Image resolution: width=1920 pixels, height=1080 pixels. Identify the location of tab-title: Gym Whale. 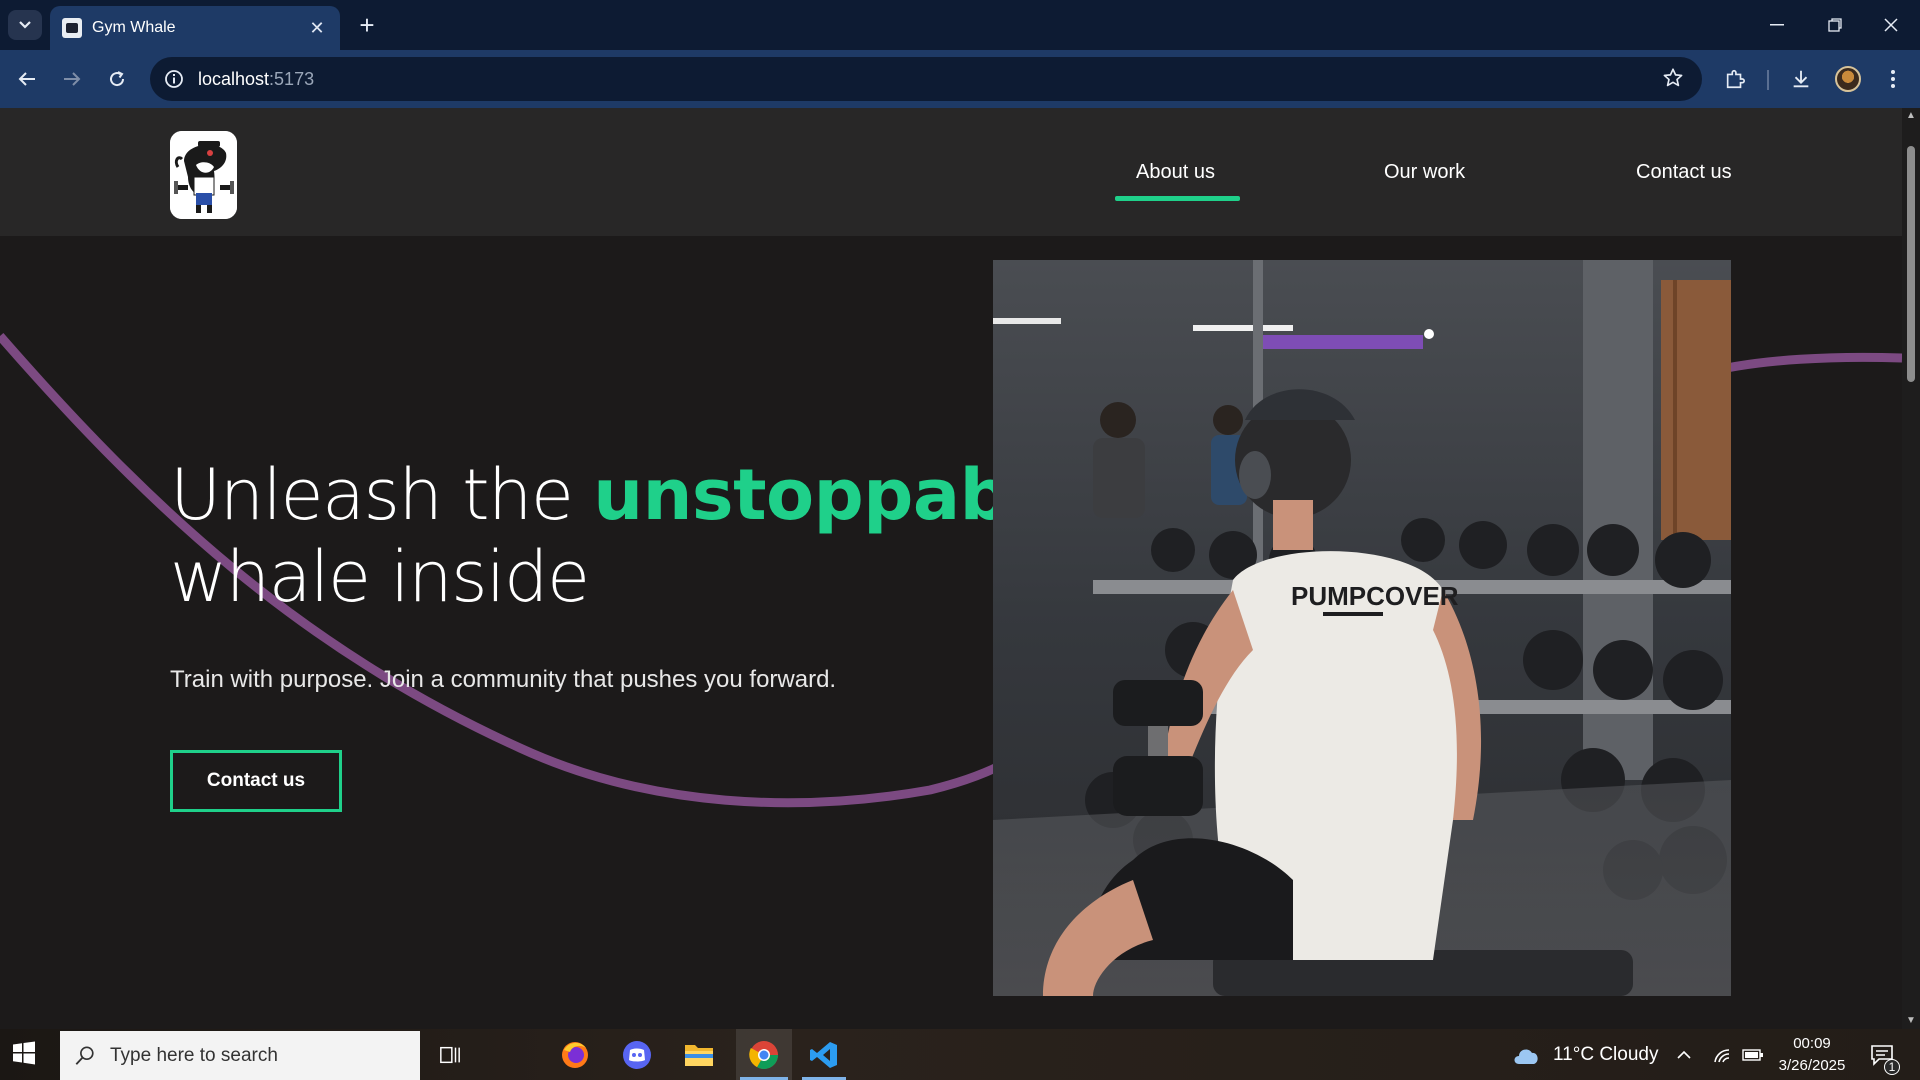
(134, 27).